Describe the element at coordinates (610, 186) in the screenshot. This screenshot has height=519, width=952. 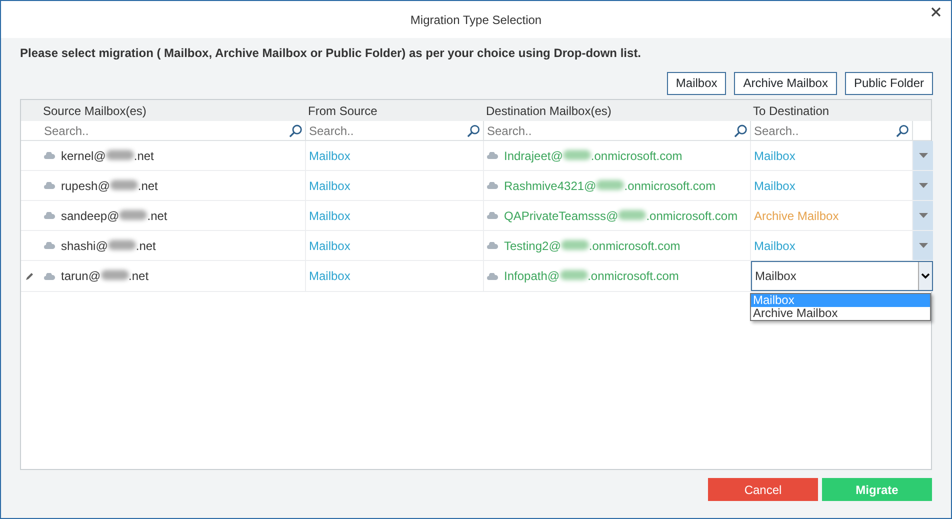
I see `email-text: Rashmive4321@ .onmicrosoft.com` at that location.